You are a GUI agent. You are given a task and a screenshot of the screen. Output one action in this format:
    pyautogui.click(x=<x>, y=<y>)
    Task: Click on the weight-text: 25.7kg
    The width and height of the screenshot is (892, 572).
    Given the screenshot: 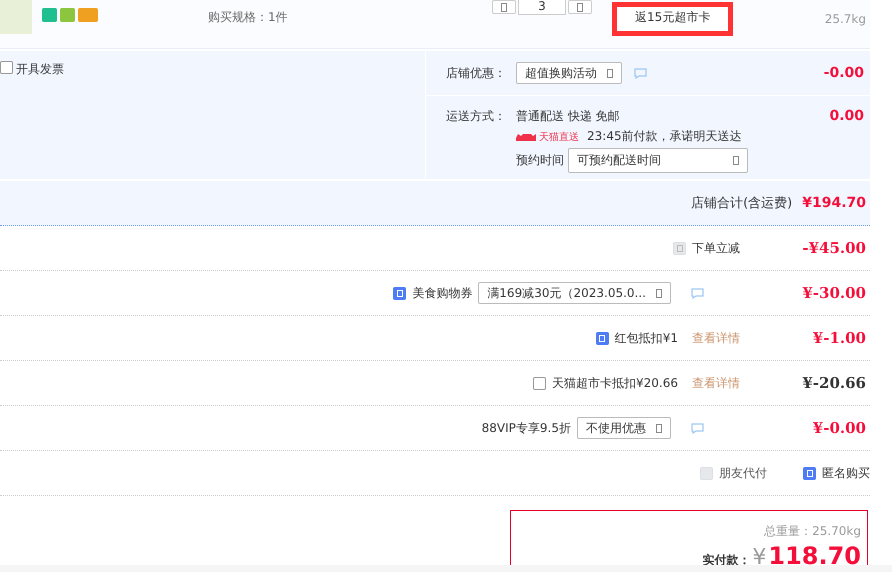 What is the action you would take?
    pyautogui.click(x=845, y=19)
    